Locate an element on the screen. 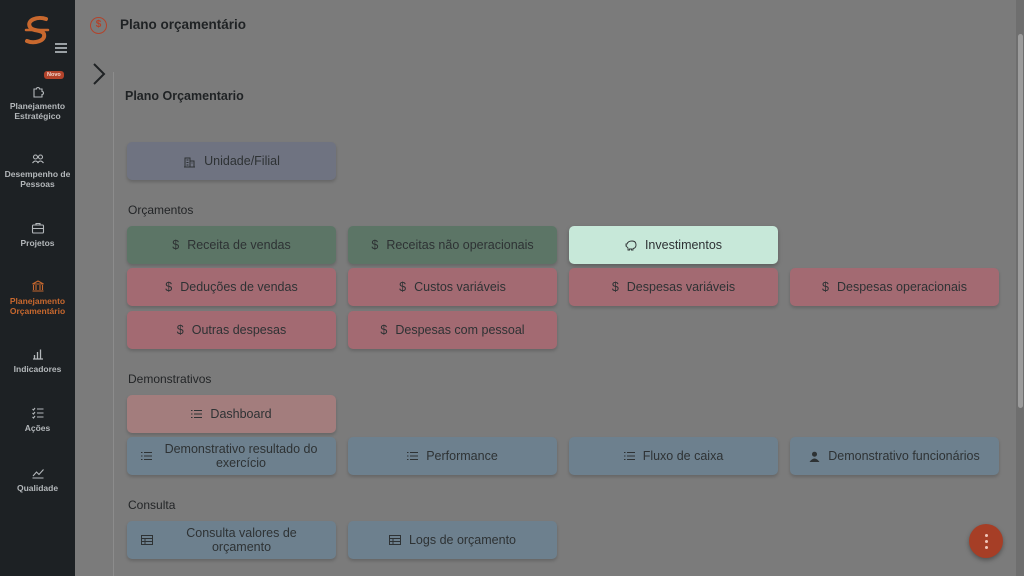 Image resolution: width=1024 pixels, height=576 pixels. outras-despesas-button: $ Outras despesas is located at coordinates (231, 330).